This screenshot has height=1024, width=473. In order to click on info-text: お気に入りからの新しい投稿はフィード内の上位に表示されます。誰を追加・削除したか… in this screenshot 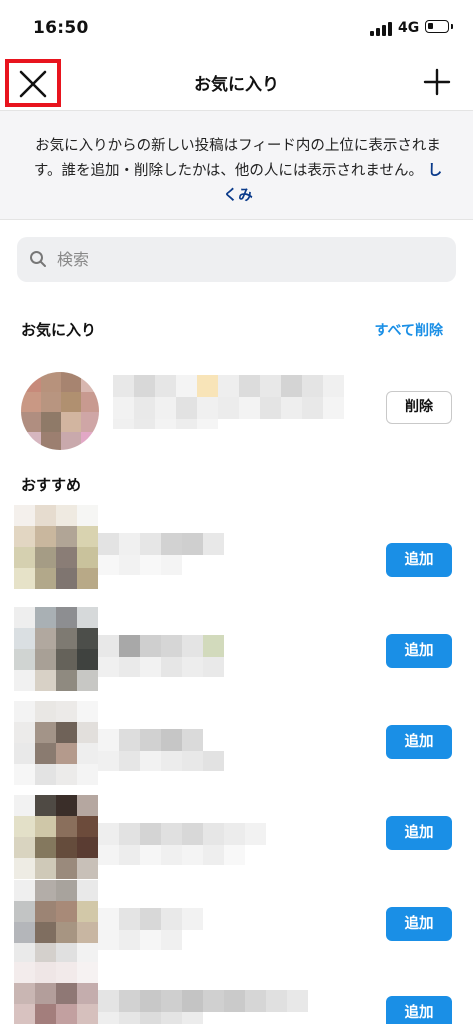, I will do `click(238, 171)`.